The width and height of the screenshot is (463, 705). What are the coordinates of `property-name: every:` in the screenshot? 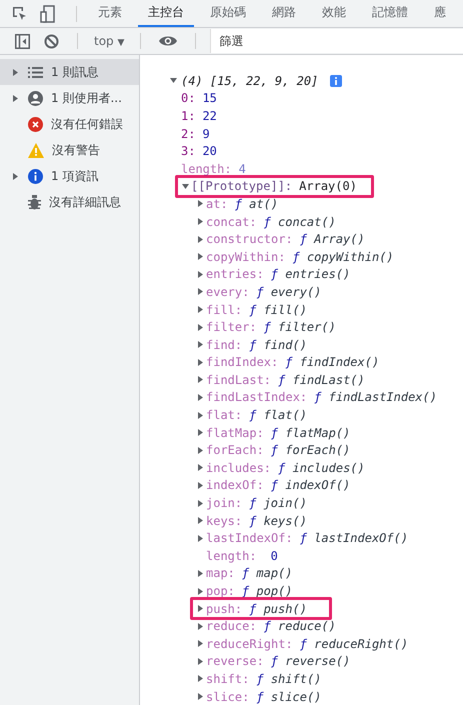 It's located at (228, 291).